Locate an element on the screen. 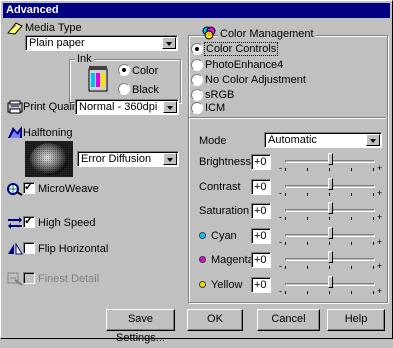  yellow-color-dot-icon is located at coordinates (202, 284).